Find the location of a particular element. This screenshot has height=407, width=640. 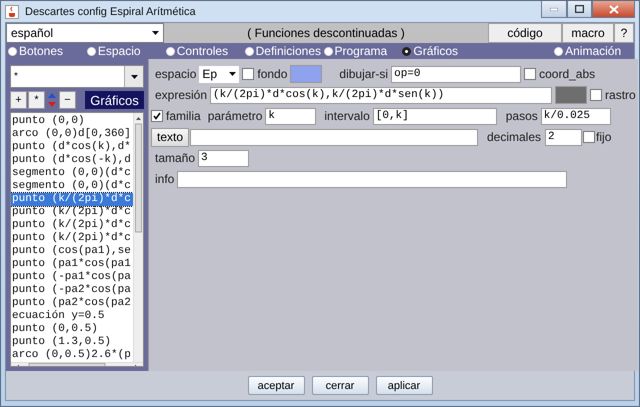

list-button: * is located at coordinates (36, 100).